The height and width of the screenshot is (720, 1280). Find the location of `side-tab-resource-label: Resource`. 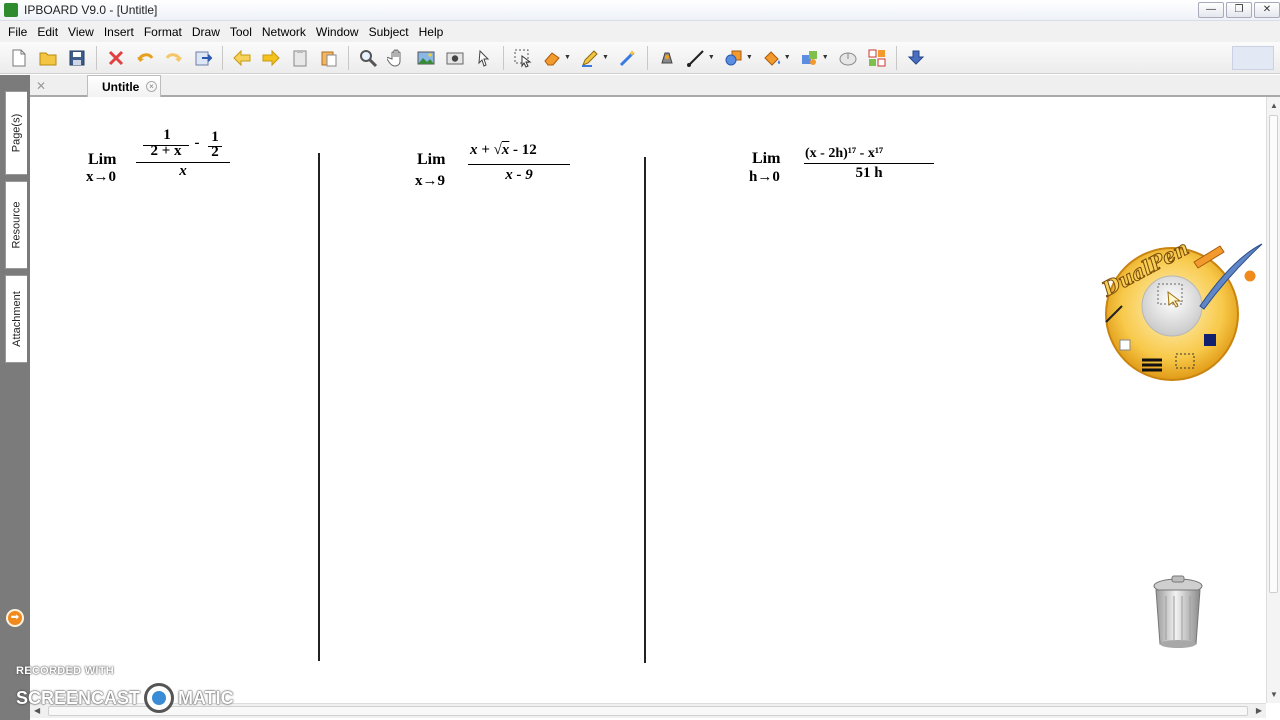

side-tab-resource-label: Resource is located at coordinates (16, 225).